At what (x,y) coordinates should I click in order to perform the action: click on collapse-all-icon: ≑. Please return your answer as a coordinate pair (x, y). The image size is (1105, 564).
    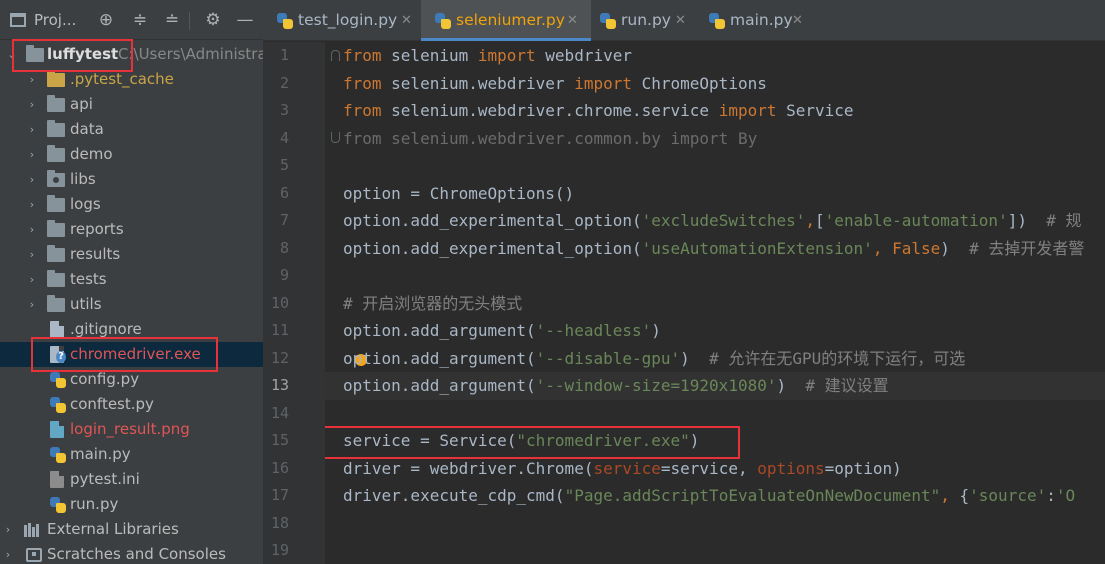
    Looking at the image, I should click on (140, 20).